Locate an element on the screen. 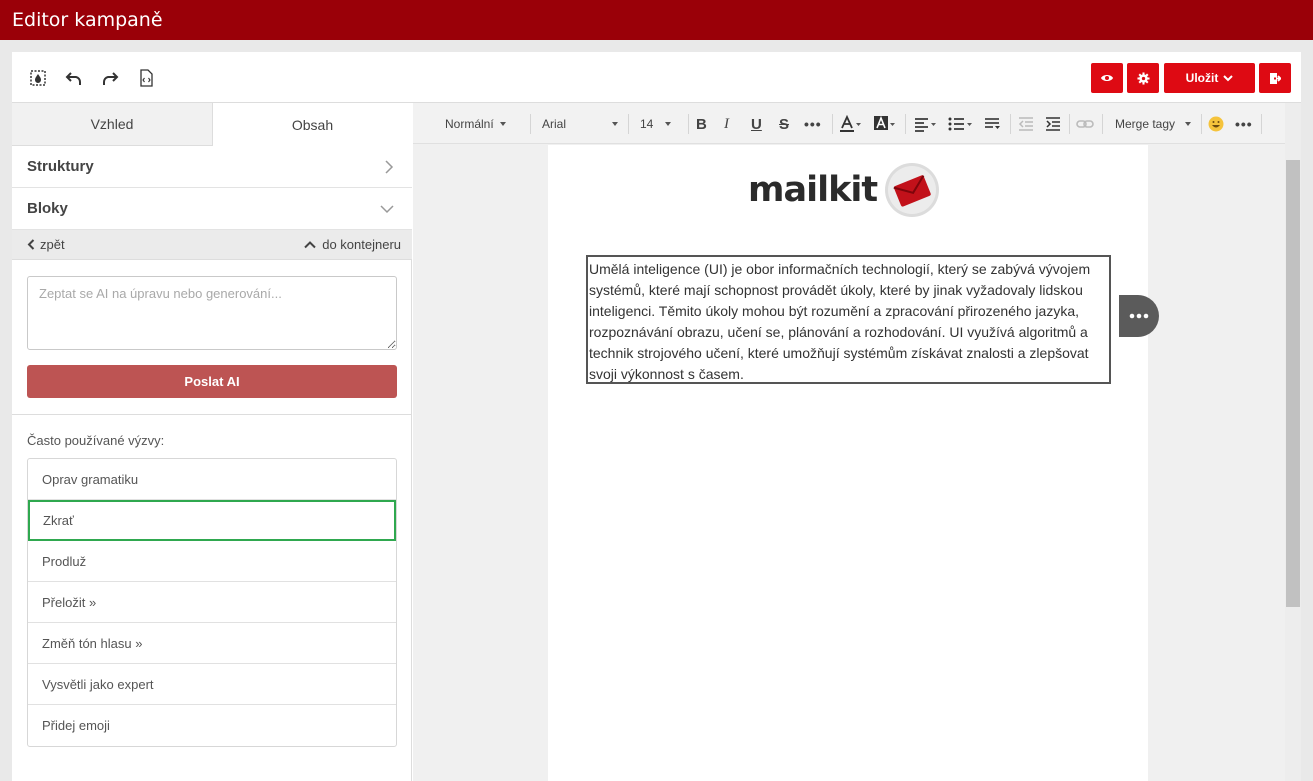 The image size is (1313, 781). chevron-left-icon is located at coordinates (31, 244).